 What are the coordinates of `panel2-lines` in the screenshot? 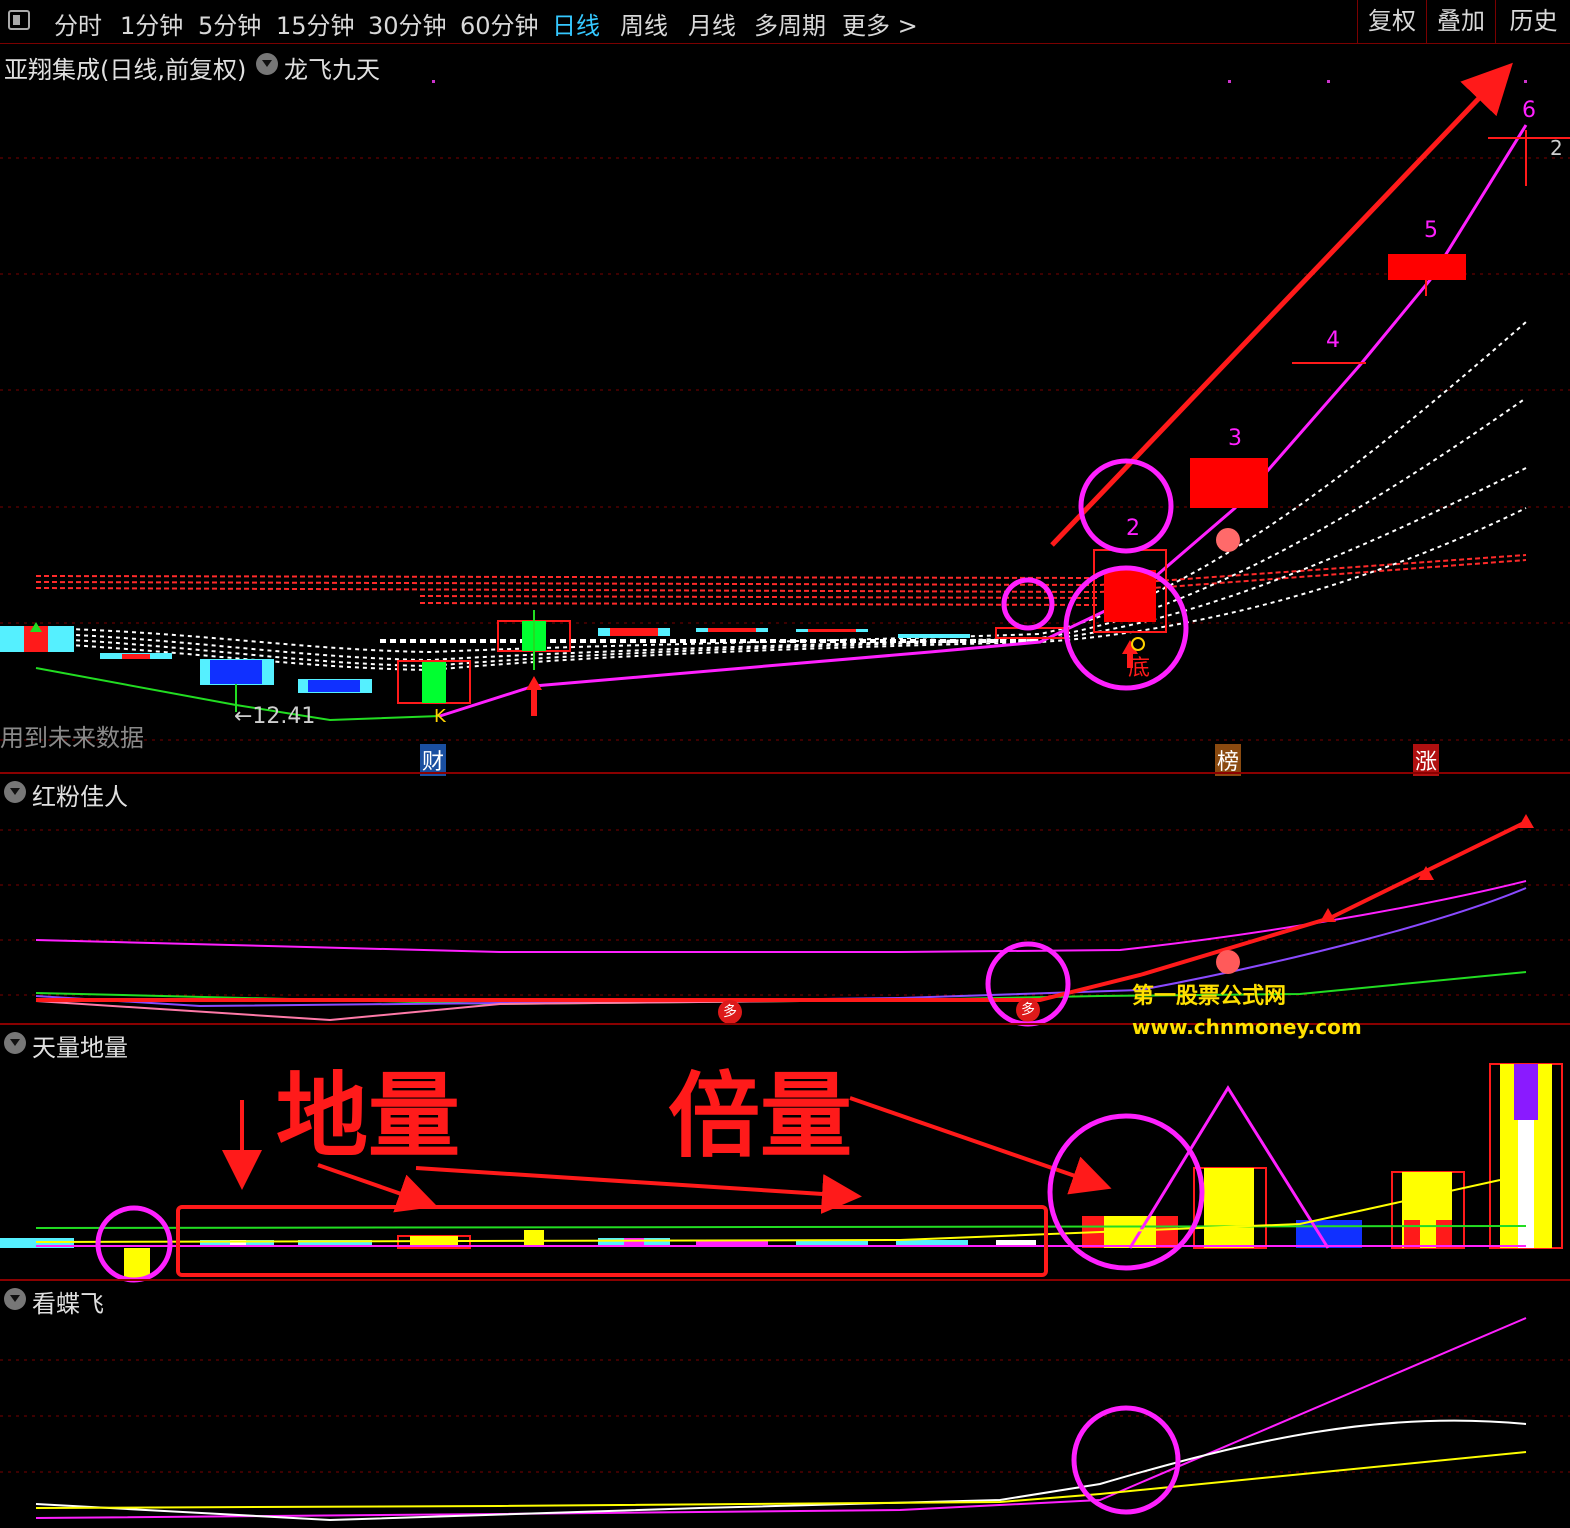 It's located at (781, 921).